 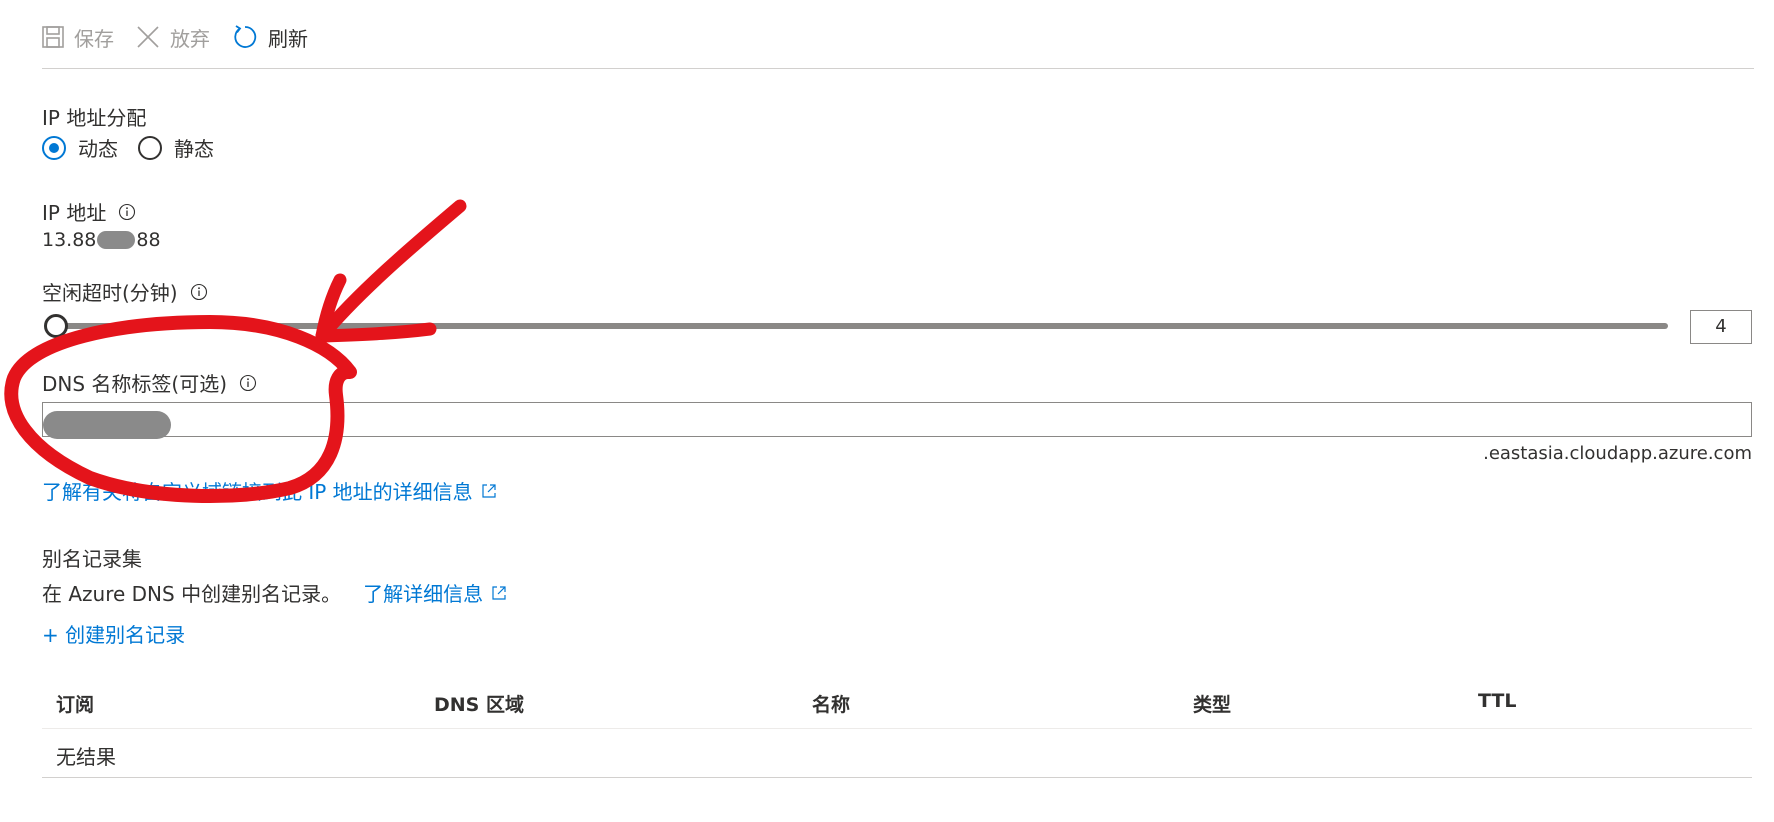 I want to click on radio-dynamic: 动态, so click(x=80, y=147).